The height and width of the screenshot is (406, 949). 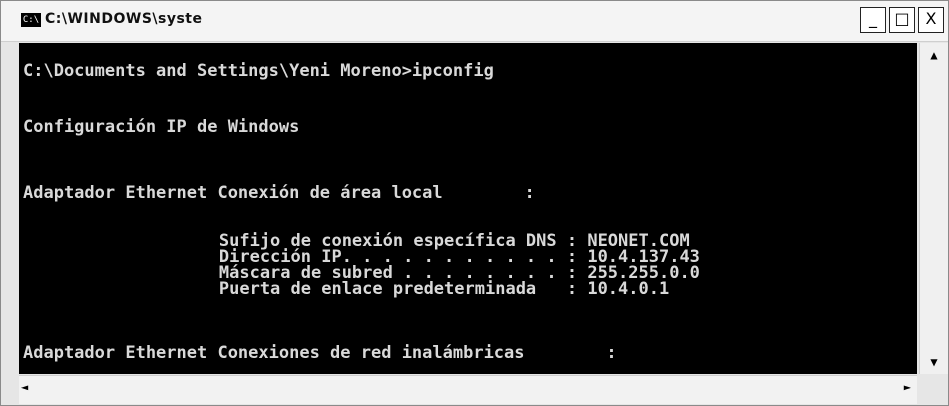 I want to click on console-line-header: Configuración IP de Windows, so click(x=161, y=127).